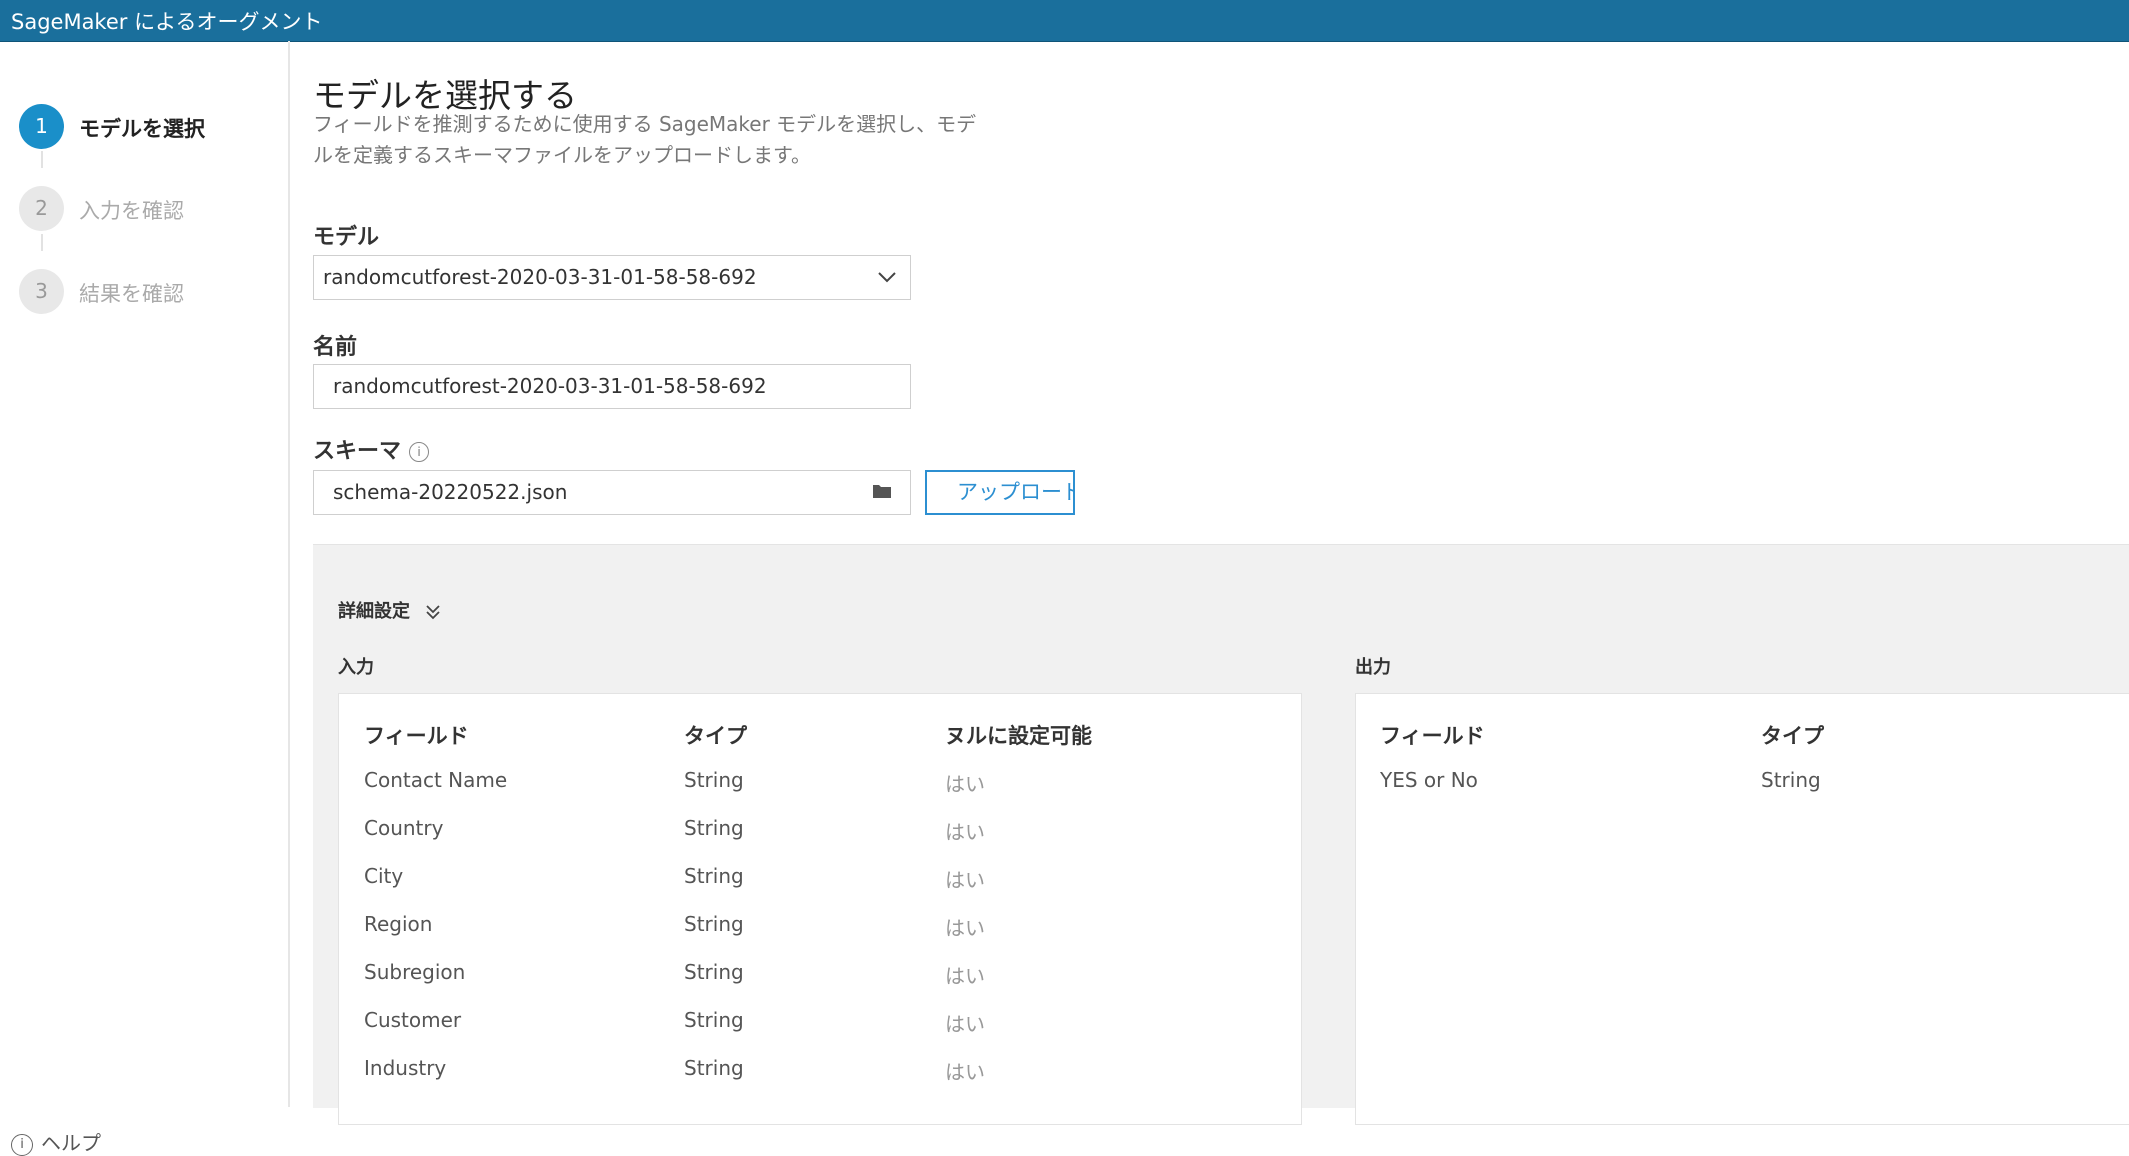 This screenshot has width=2129, height=1156. What do you see at coordinates (1373, 667) in the screenshot?
I see `output-section-label: 出力` at bounding box center [1373, 667].